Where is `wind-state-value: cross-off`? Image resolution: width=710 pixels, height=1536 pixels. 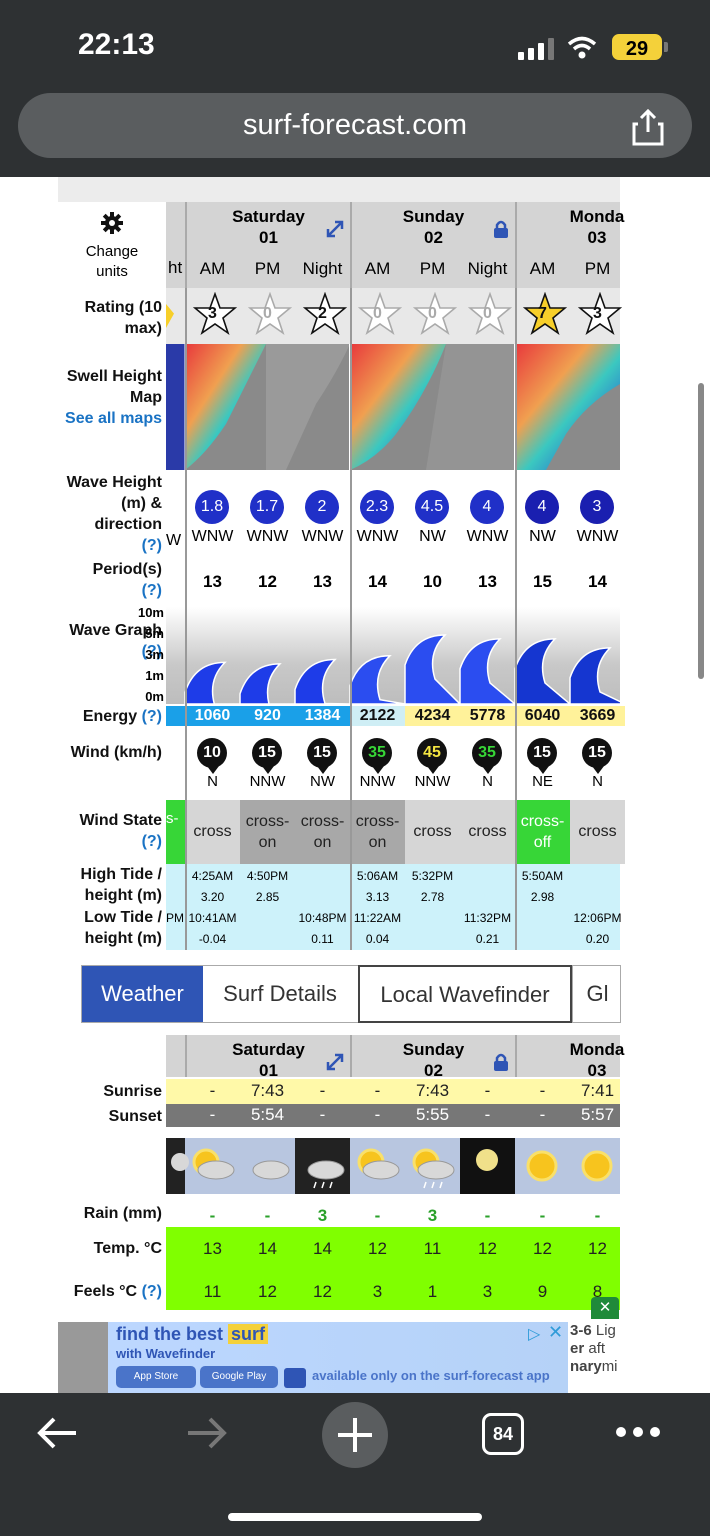
wind-state-value: cross-off is located at coordinates (542, 832).